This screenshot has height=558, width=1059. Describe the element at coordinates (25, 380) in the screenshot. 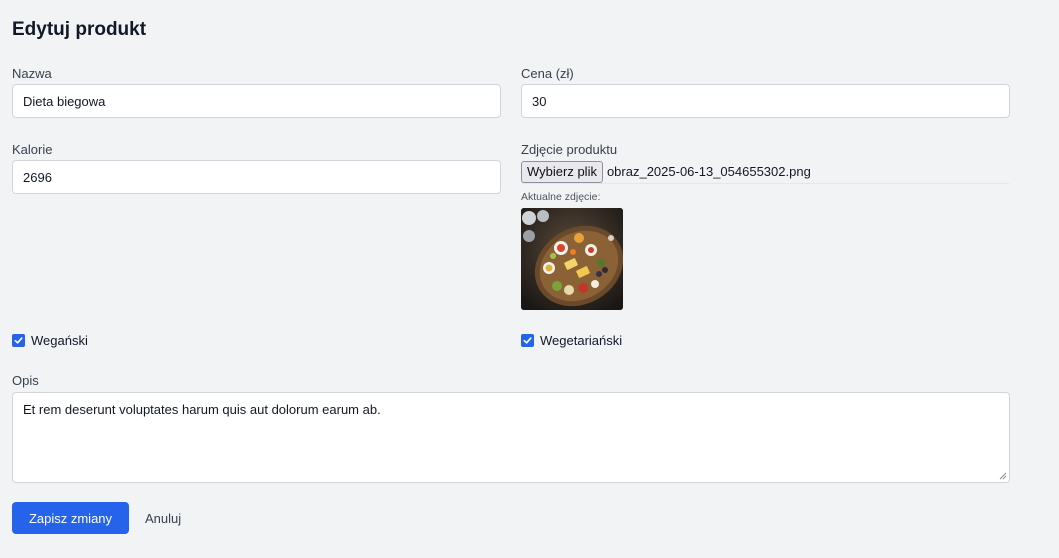

I see `description-label: Opis` at that location.